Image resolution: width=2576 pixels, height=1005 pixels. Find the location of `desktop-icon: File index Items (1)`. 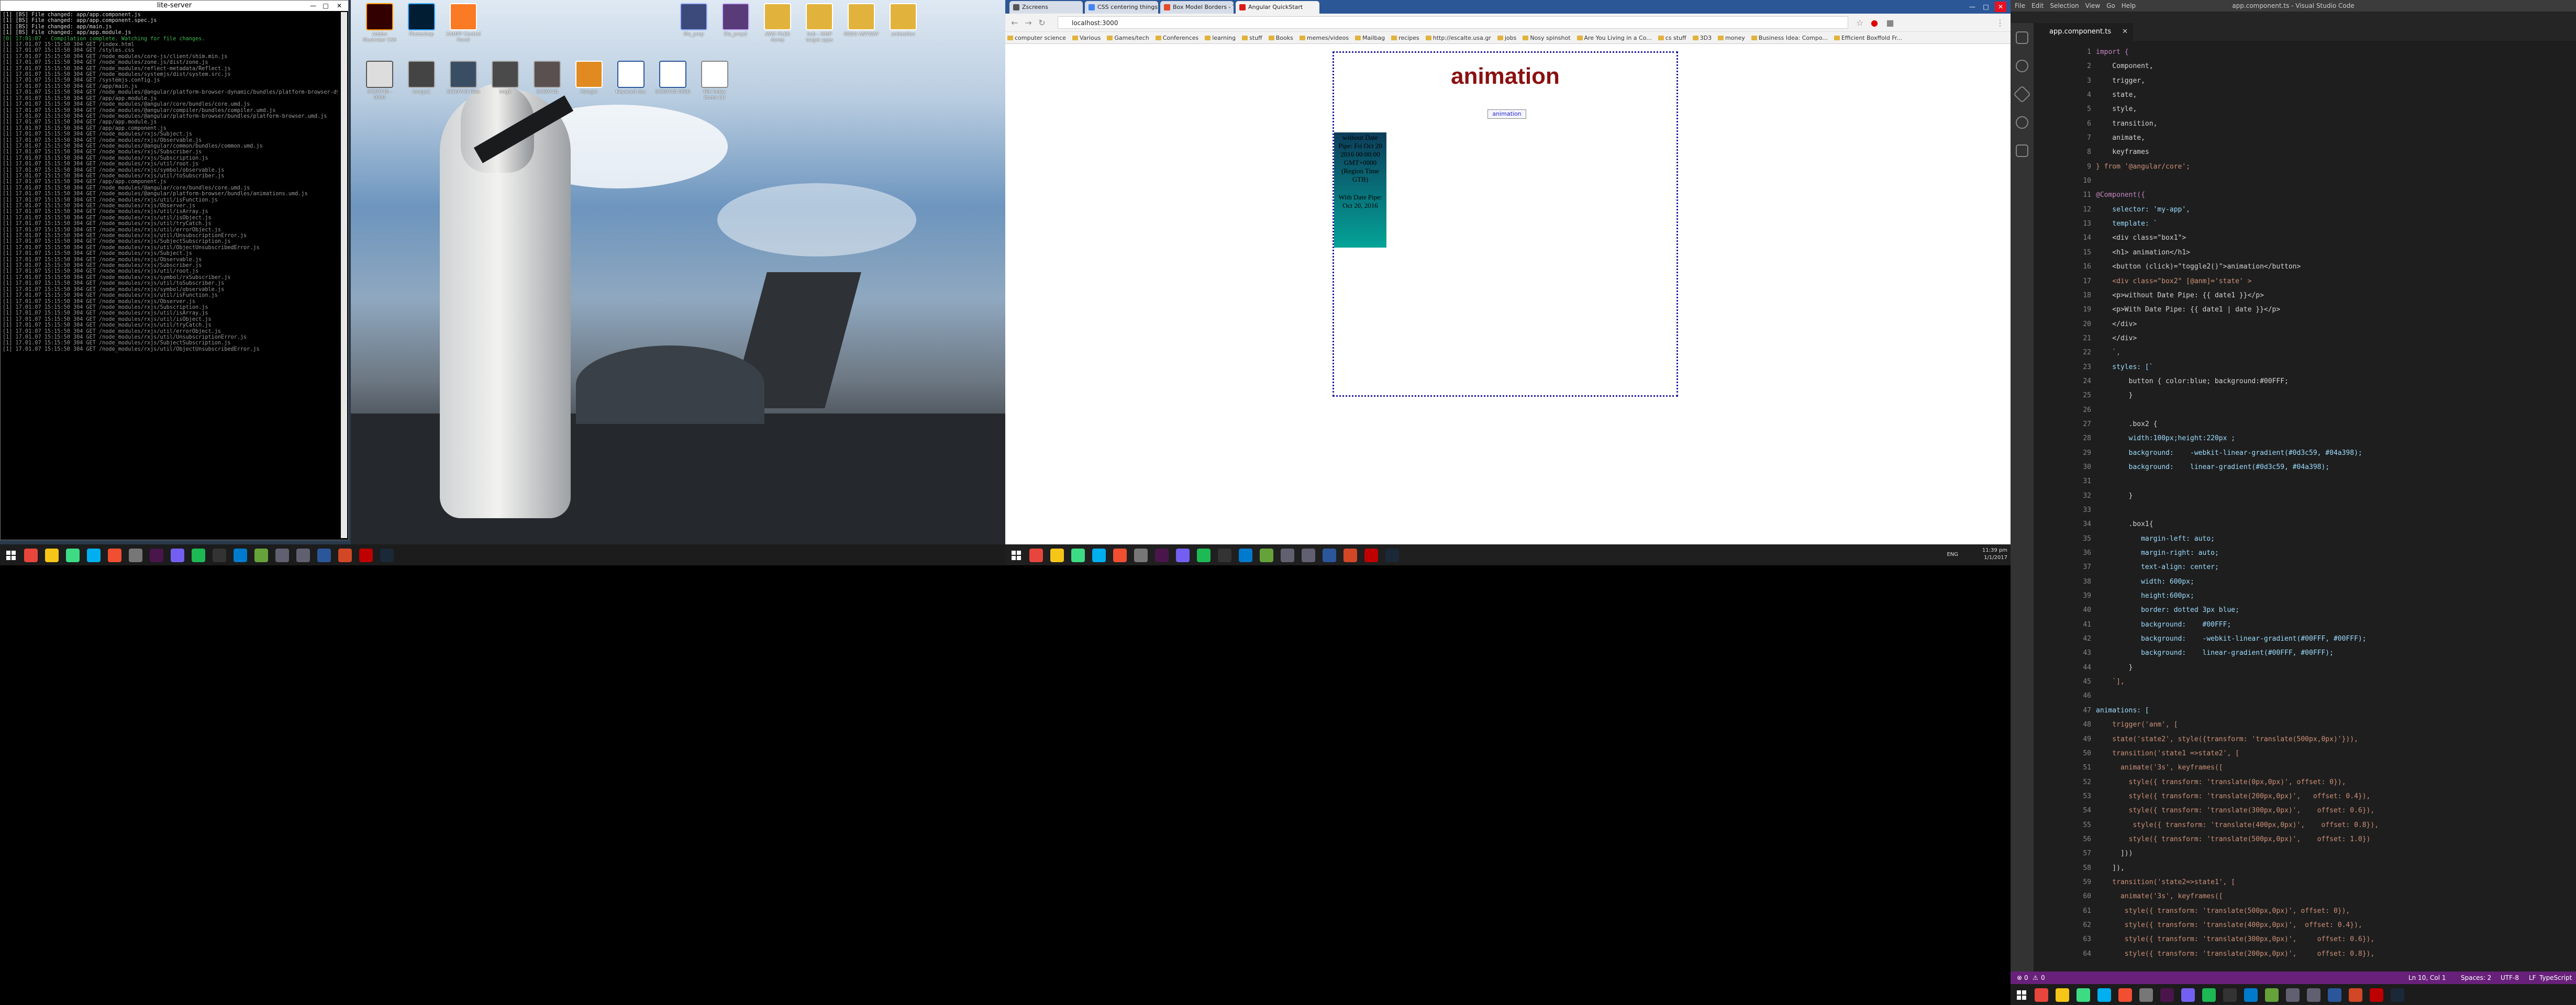

desktop-icon: File index Items (1) is located at coordinates (714, 80).